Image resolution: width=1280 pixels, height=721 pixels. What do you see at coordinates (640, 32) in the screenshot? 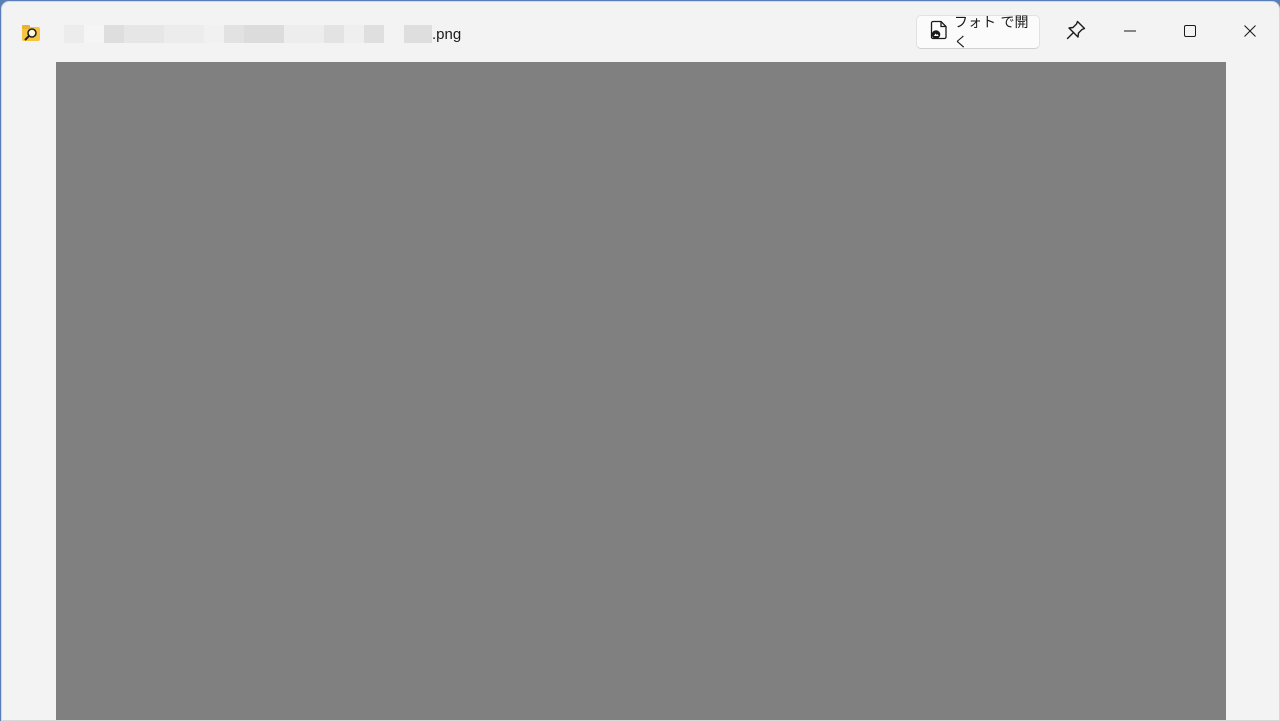
I see `title-bar: .png フォト で開く` at bounding box center [640, 32].